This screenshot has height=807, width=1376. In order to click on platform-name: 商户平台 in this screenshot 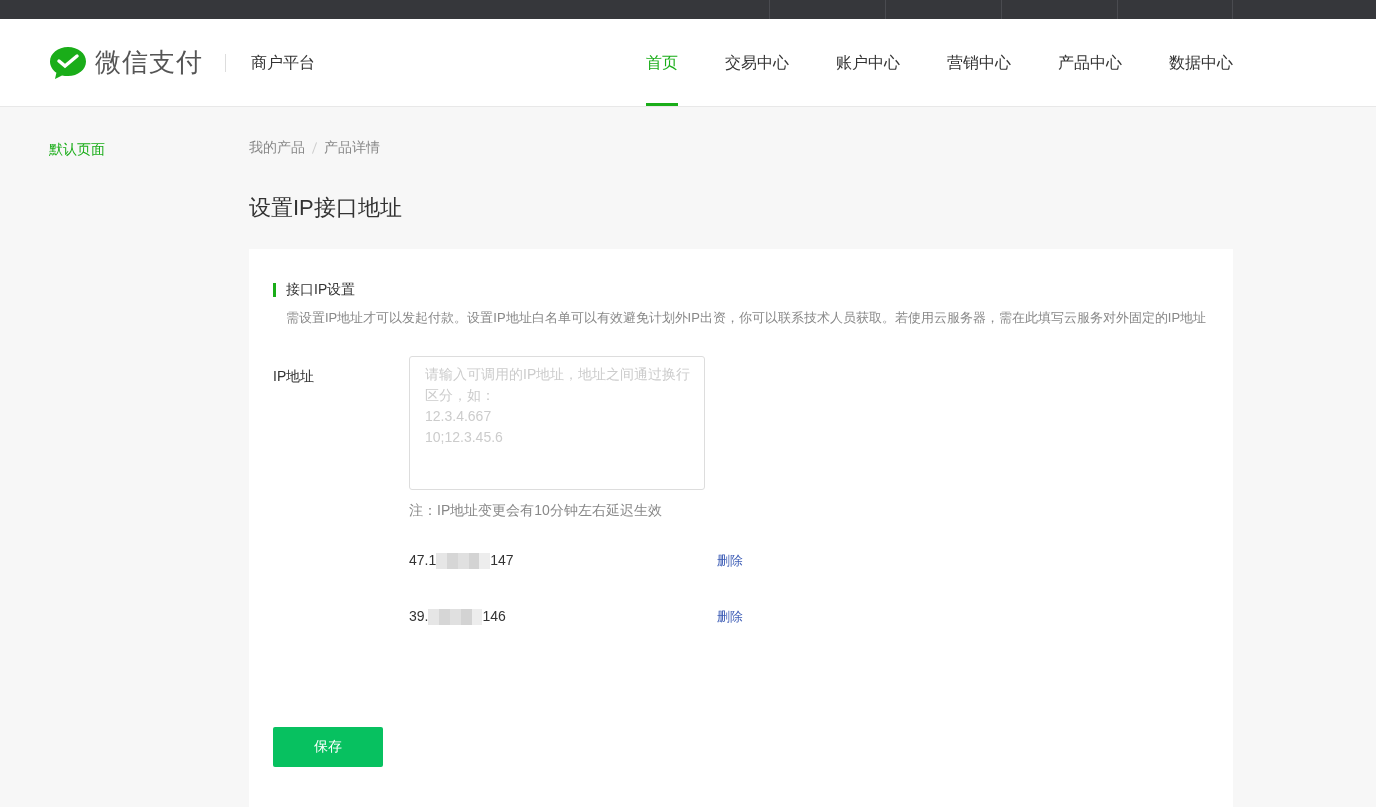, I will do `click(283, 62)`.